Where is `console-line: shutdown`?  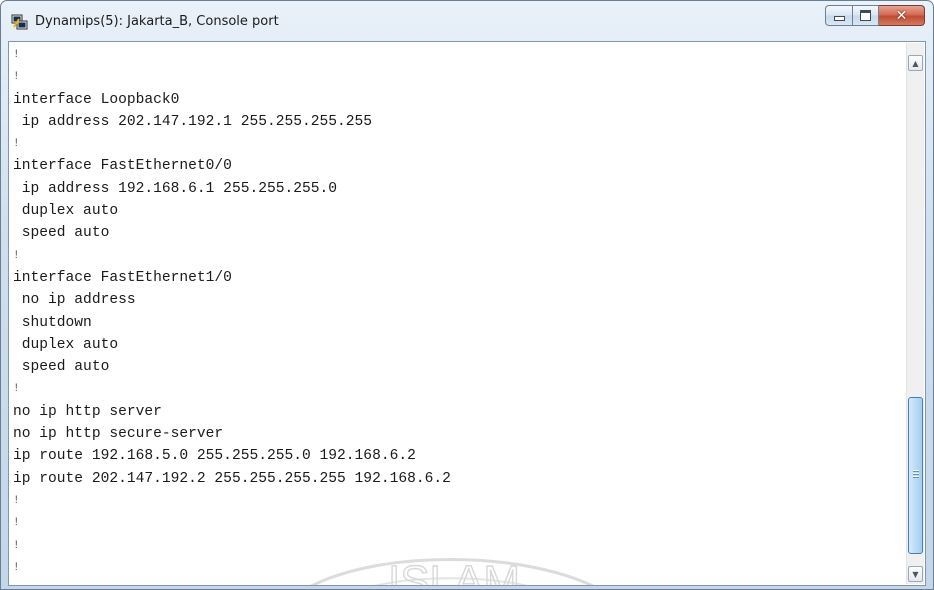
console-line: shutdown is located at coordinates (52, 322).